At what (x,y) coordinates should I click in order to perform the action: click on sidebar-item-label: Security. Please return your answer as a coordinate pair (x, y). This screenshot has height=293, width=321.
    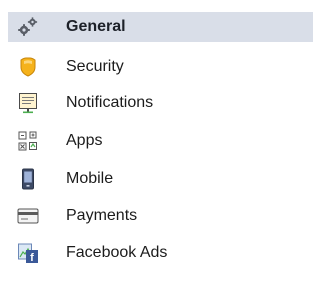
    Looking at the image, I should click on (95, 66).